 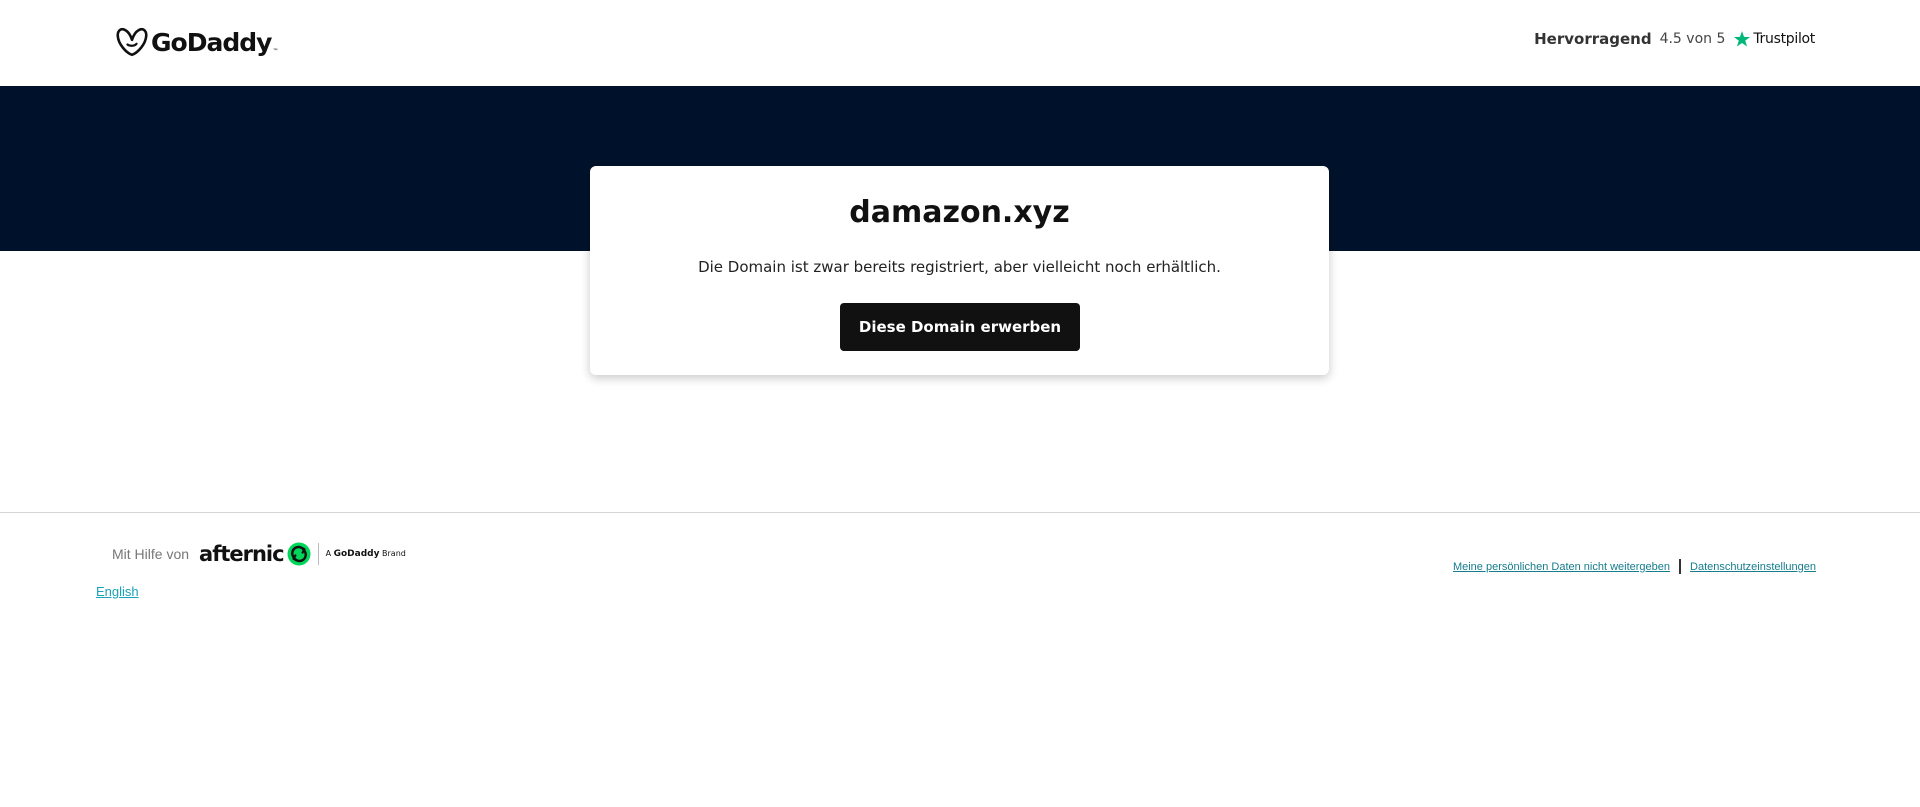 What do you see at coordinates (960, 327) in the screenshot?
I see `buy-domain-button: Diese Domain erwerben` at bounding box center [960, 327].